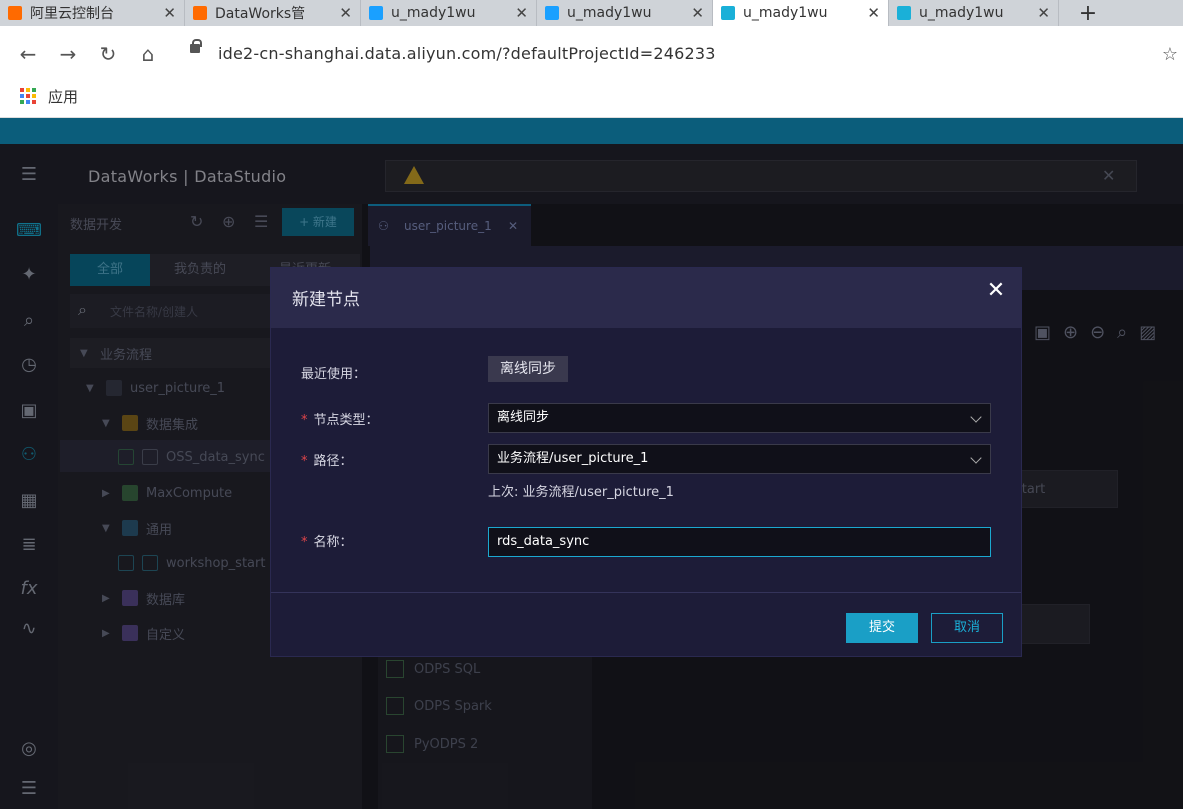  I want to click on recent-node-chip: 离线同步, so click(528, 369).